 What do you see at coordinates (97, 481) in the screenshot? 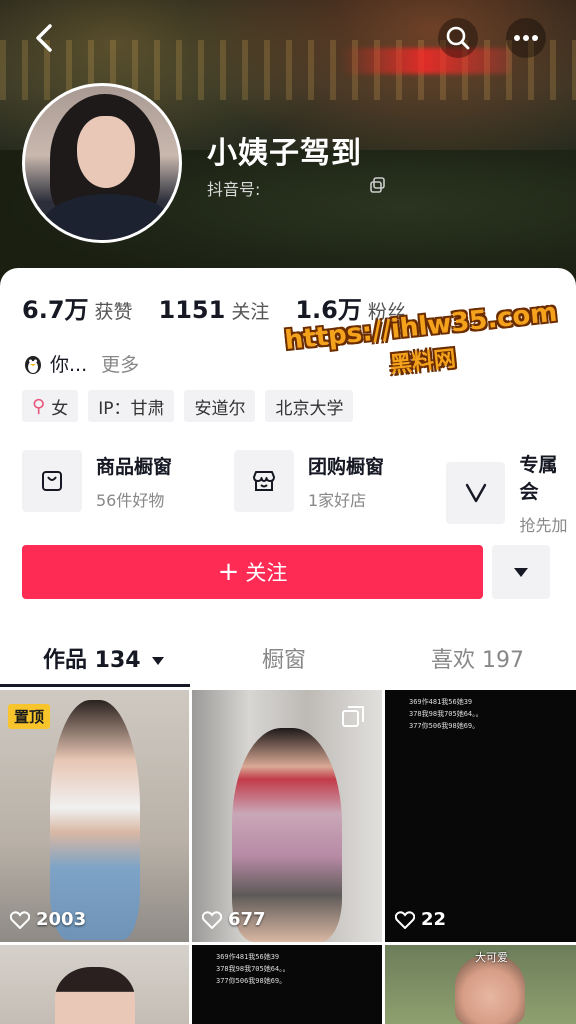
I see `shop-item-products: 商品橱窗 56件好物` at bounding box center [97, 481].